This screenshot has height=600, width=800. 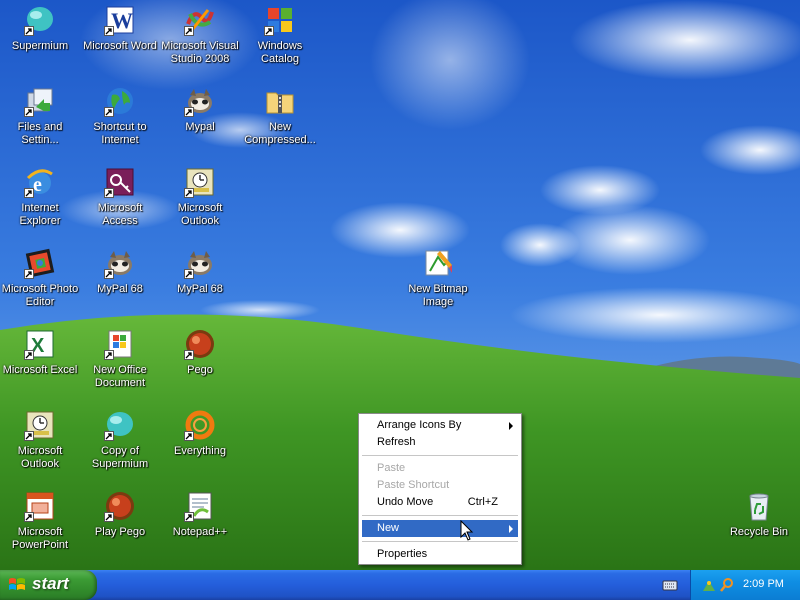 I want to click on desktop-icon-supermium: Supermium, so click(x=40, y=38).